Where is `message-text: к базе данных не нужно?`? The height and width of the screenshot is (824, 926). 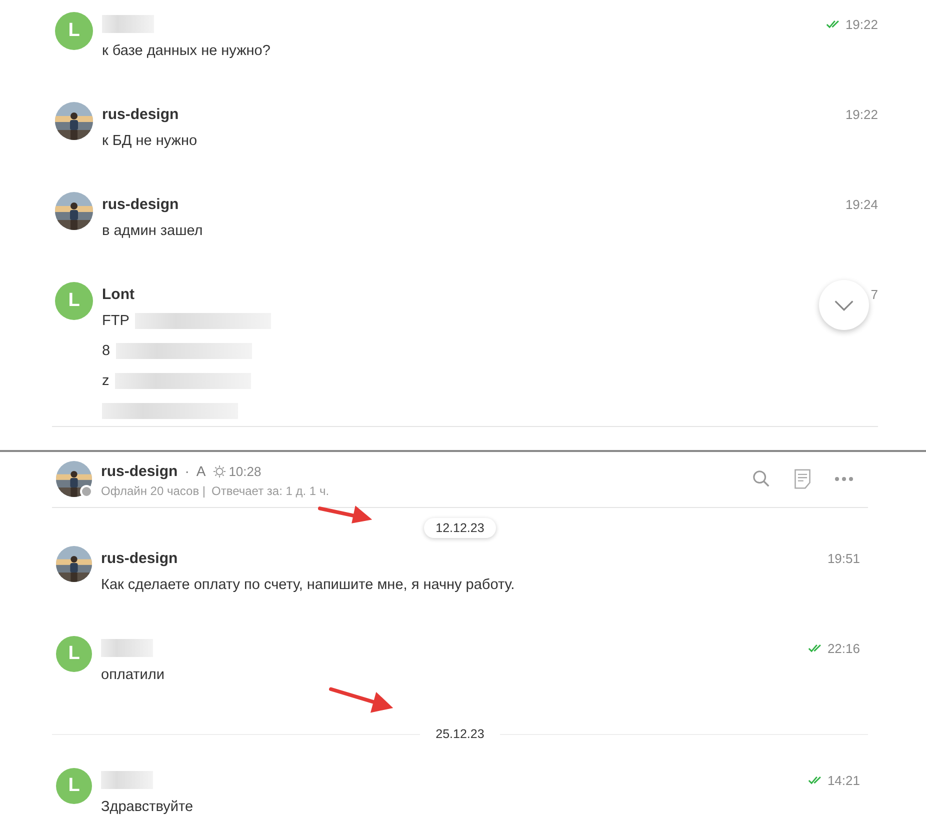
message-text: к базе данных не нужно? is located at coordinates (186, 51).